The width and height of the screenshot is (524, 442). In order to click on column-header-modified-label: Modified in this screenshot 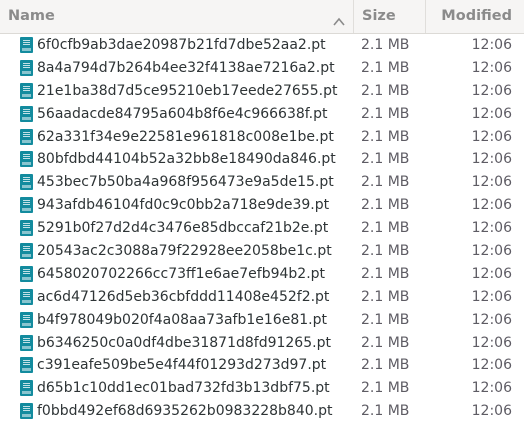, I will do `click(476, 16)`.